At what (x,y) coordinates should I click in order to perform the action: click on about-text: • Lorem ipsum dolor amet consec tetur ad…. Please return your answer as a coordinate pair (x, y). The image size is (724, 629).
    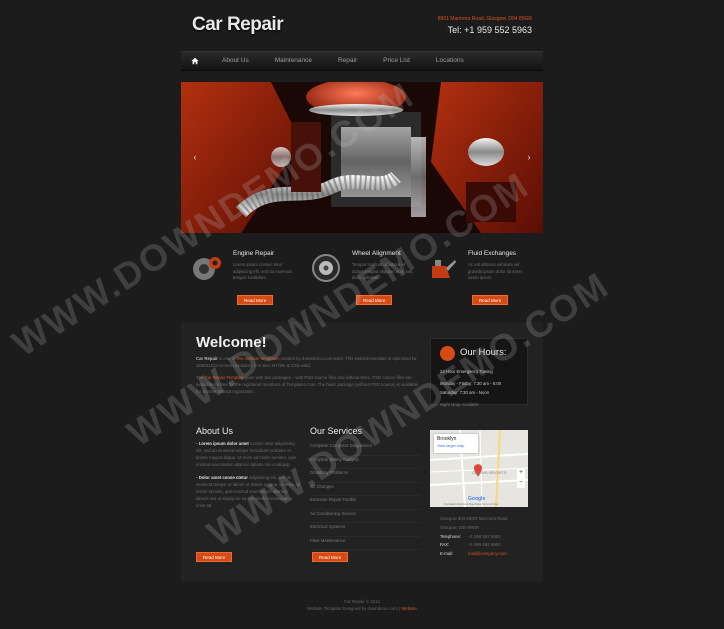
    Looking at the image, I should click on (248, 474).